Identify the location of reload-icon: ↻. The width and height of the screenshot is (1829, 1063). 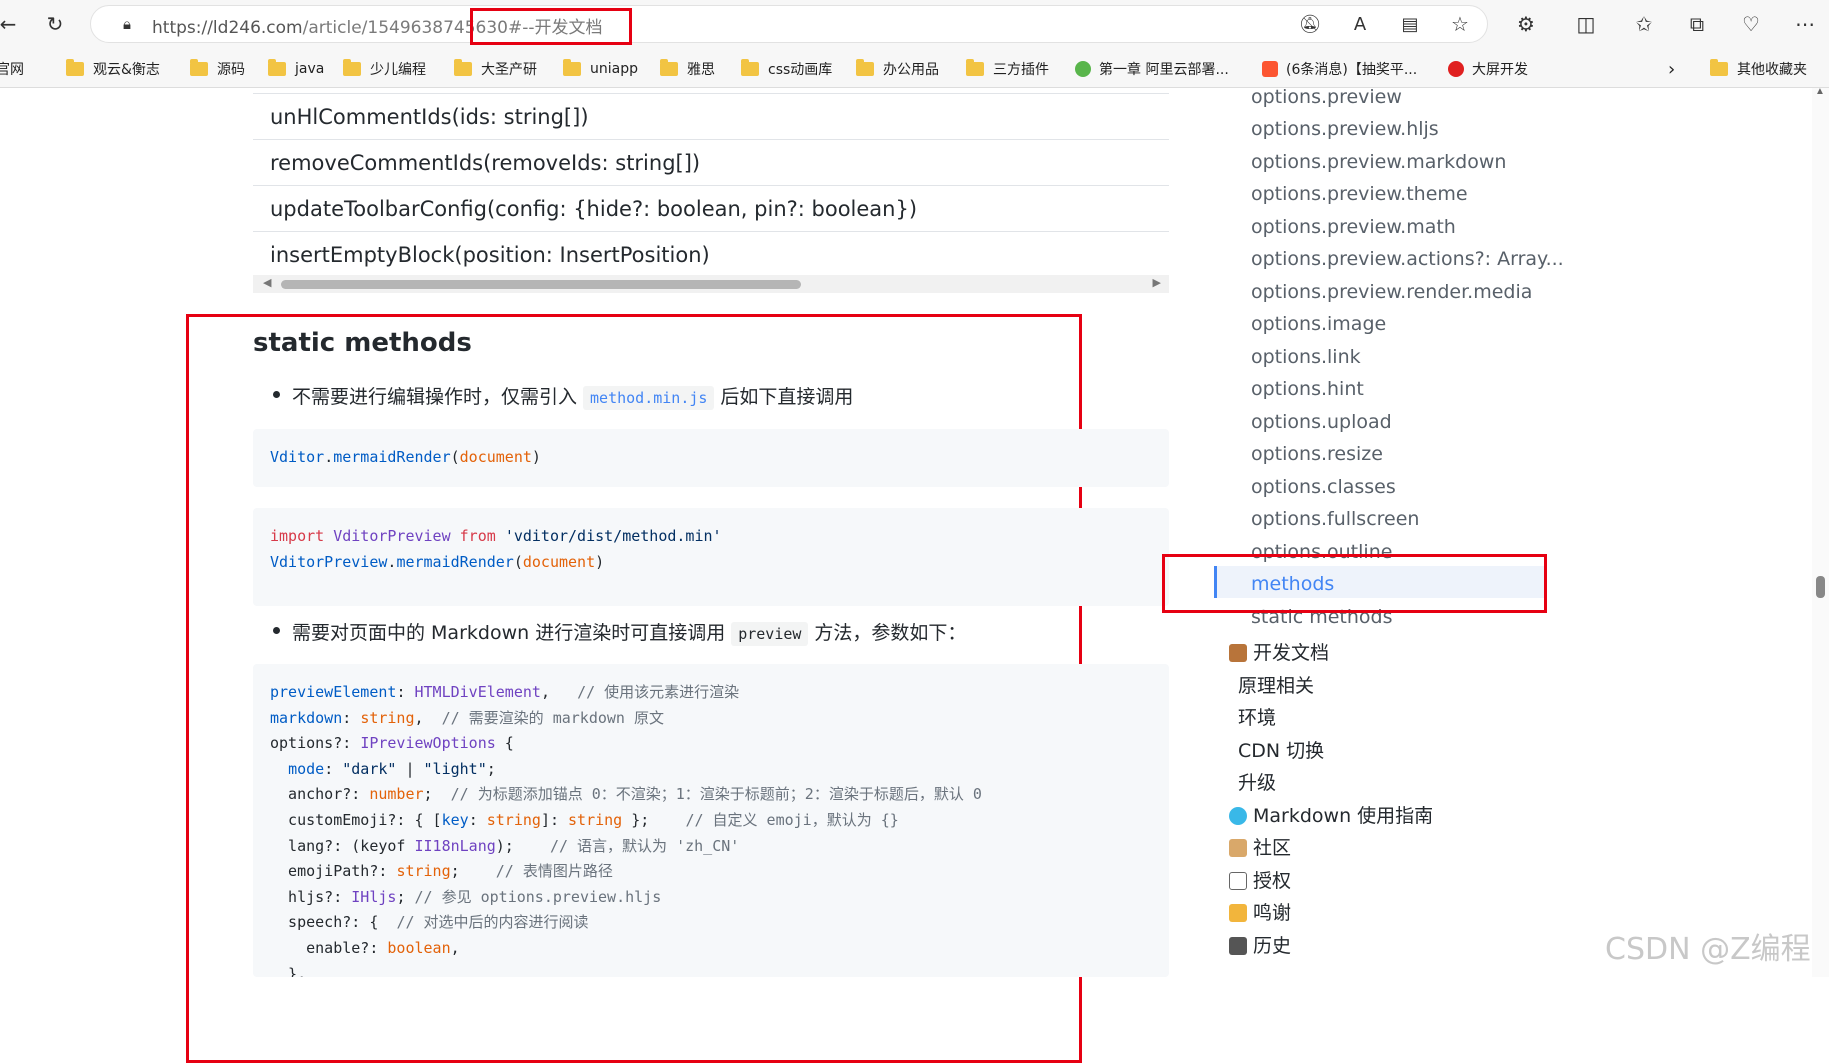
(55, 24).